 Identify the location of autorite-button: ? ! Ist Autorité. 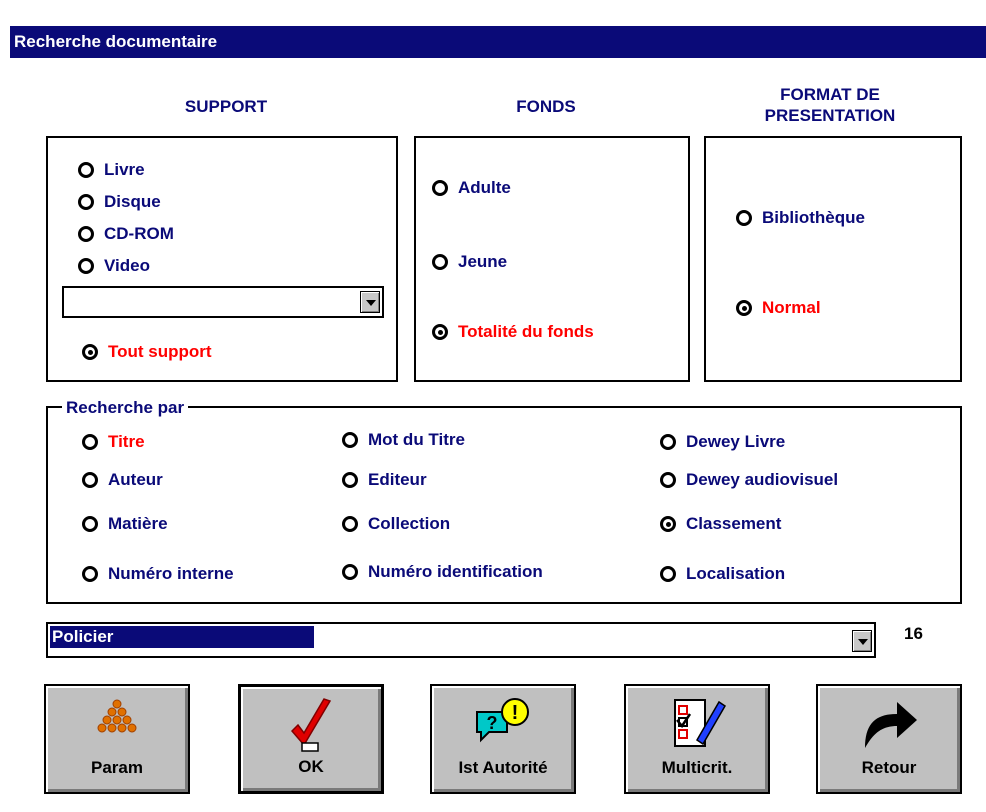
(503, 739).